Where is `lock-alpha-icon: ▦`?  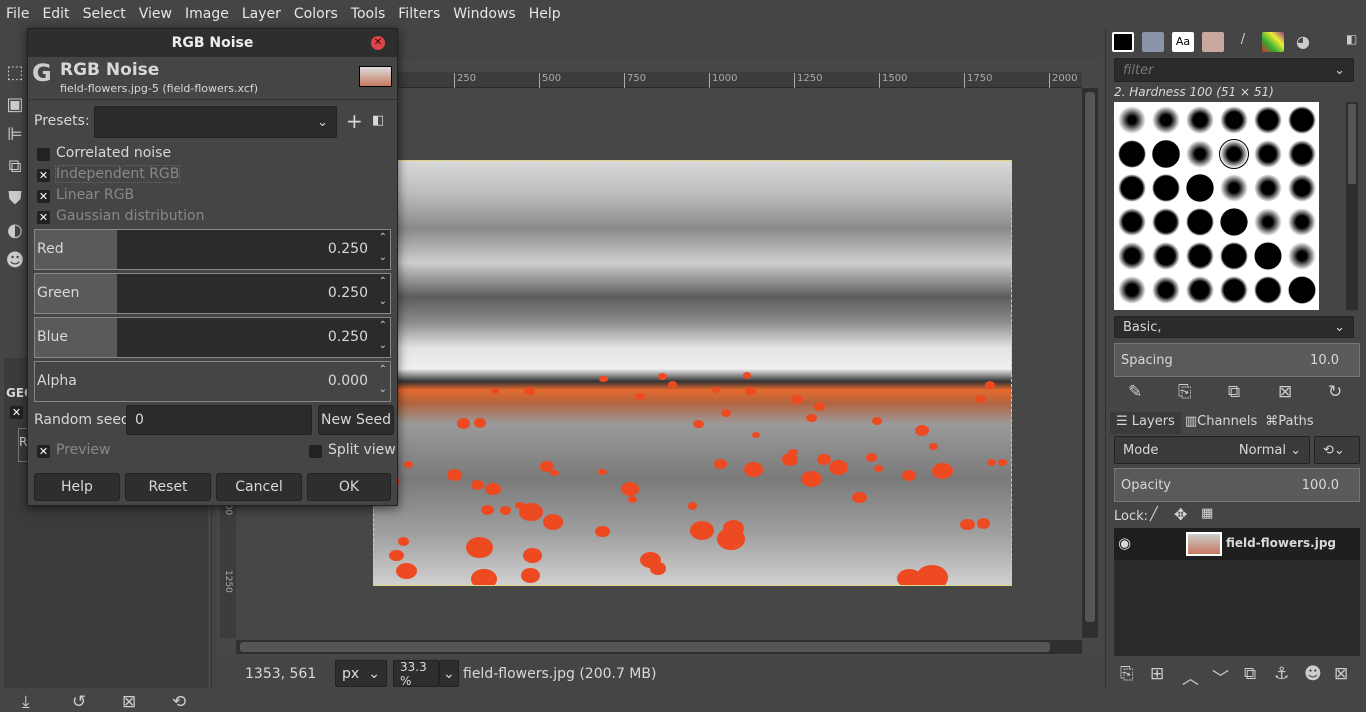 lock-alpha-icon: ▦ is located at coordinates (1207, 513).